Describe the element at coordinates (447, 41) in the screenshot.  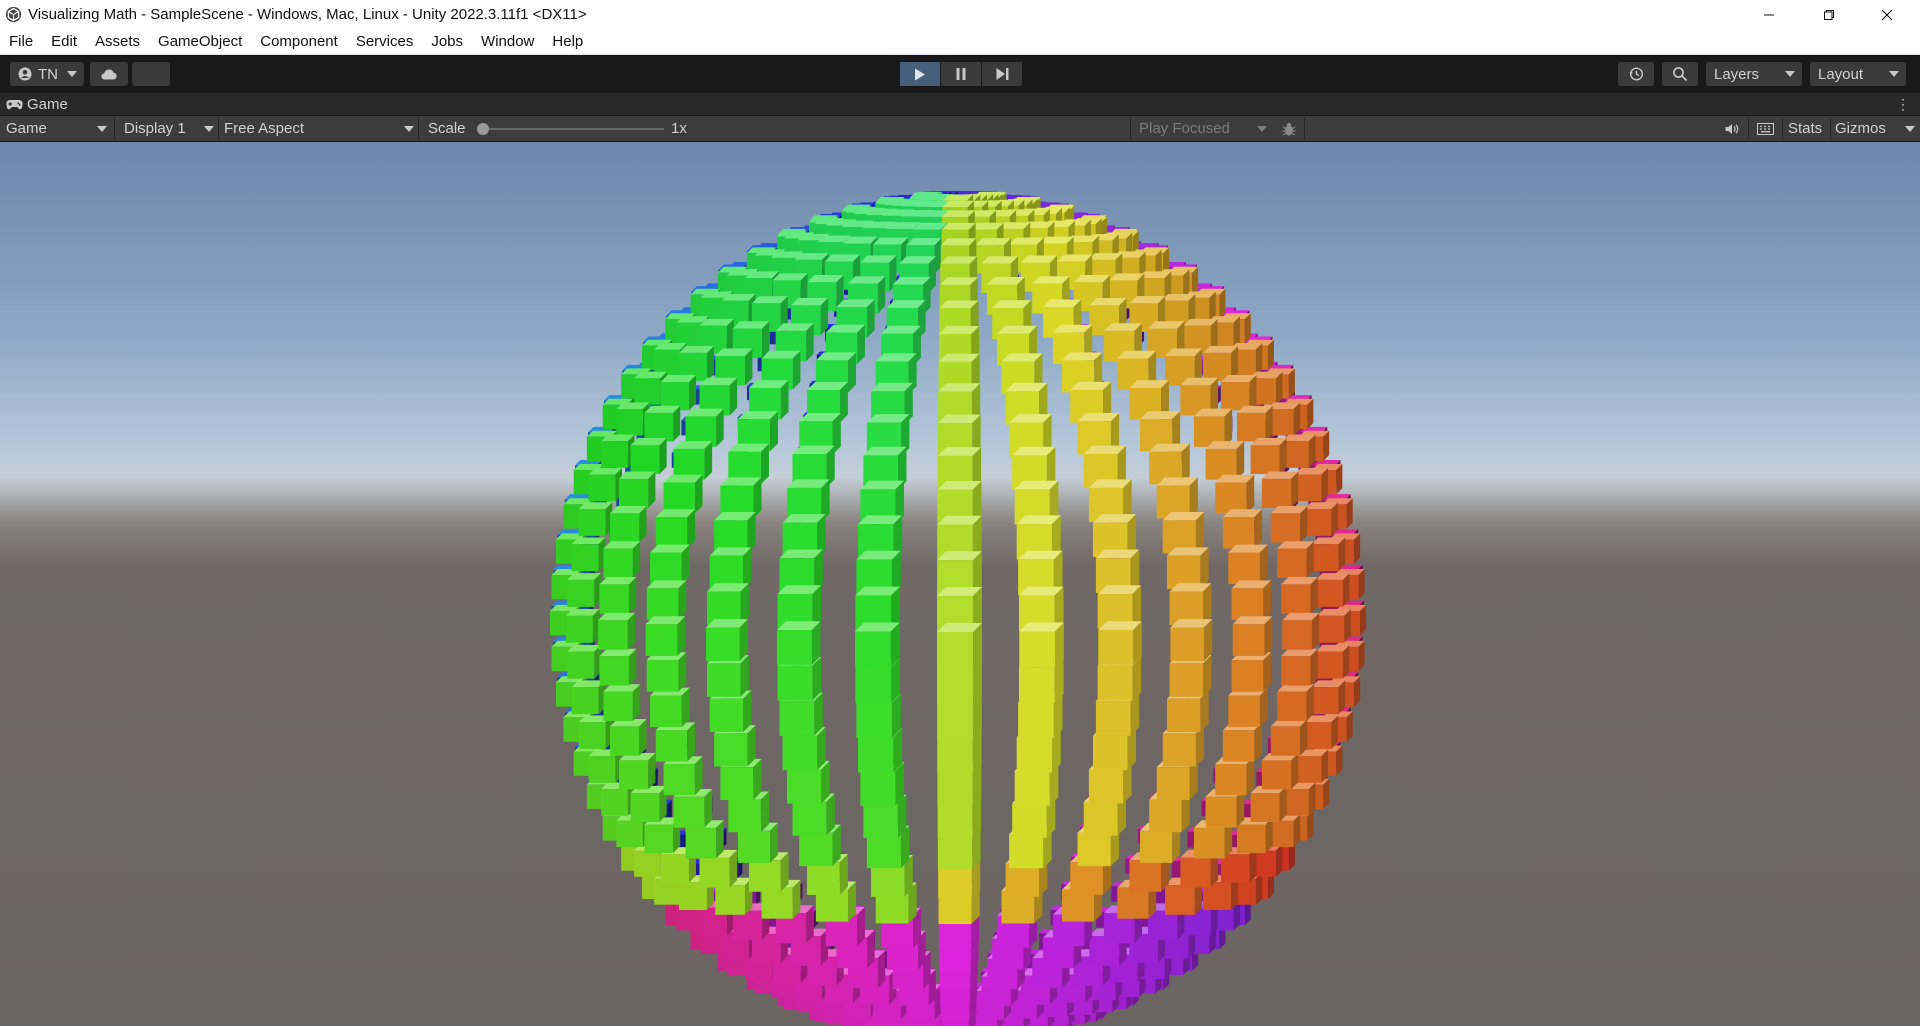
I see `menu-jobs: Jobs` at that location.